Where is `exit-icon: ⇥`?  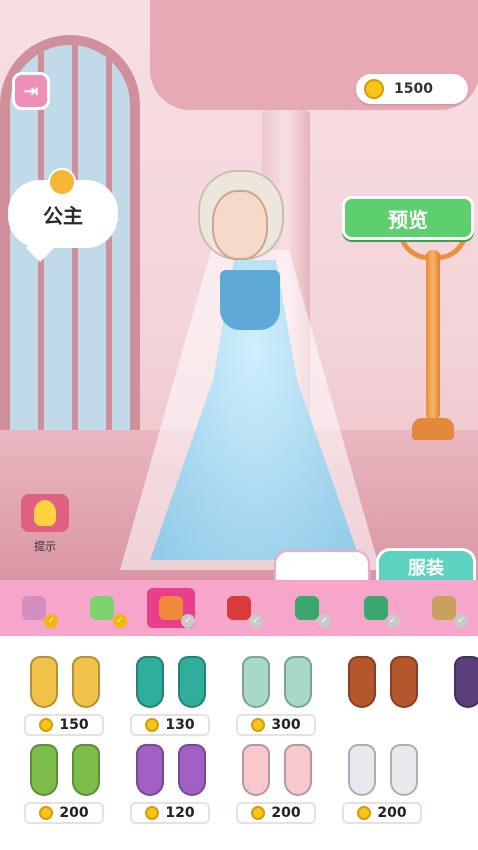
exit-icon: ⇥ is located at coordinates (31, 91).